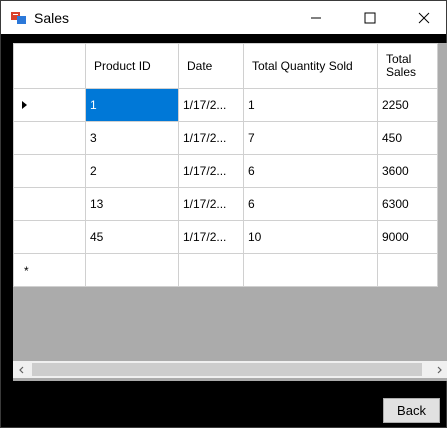 The height and width of the screenshot is (428, 447). I want to click on maximize-button, so click(370, 17).